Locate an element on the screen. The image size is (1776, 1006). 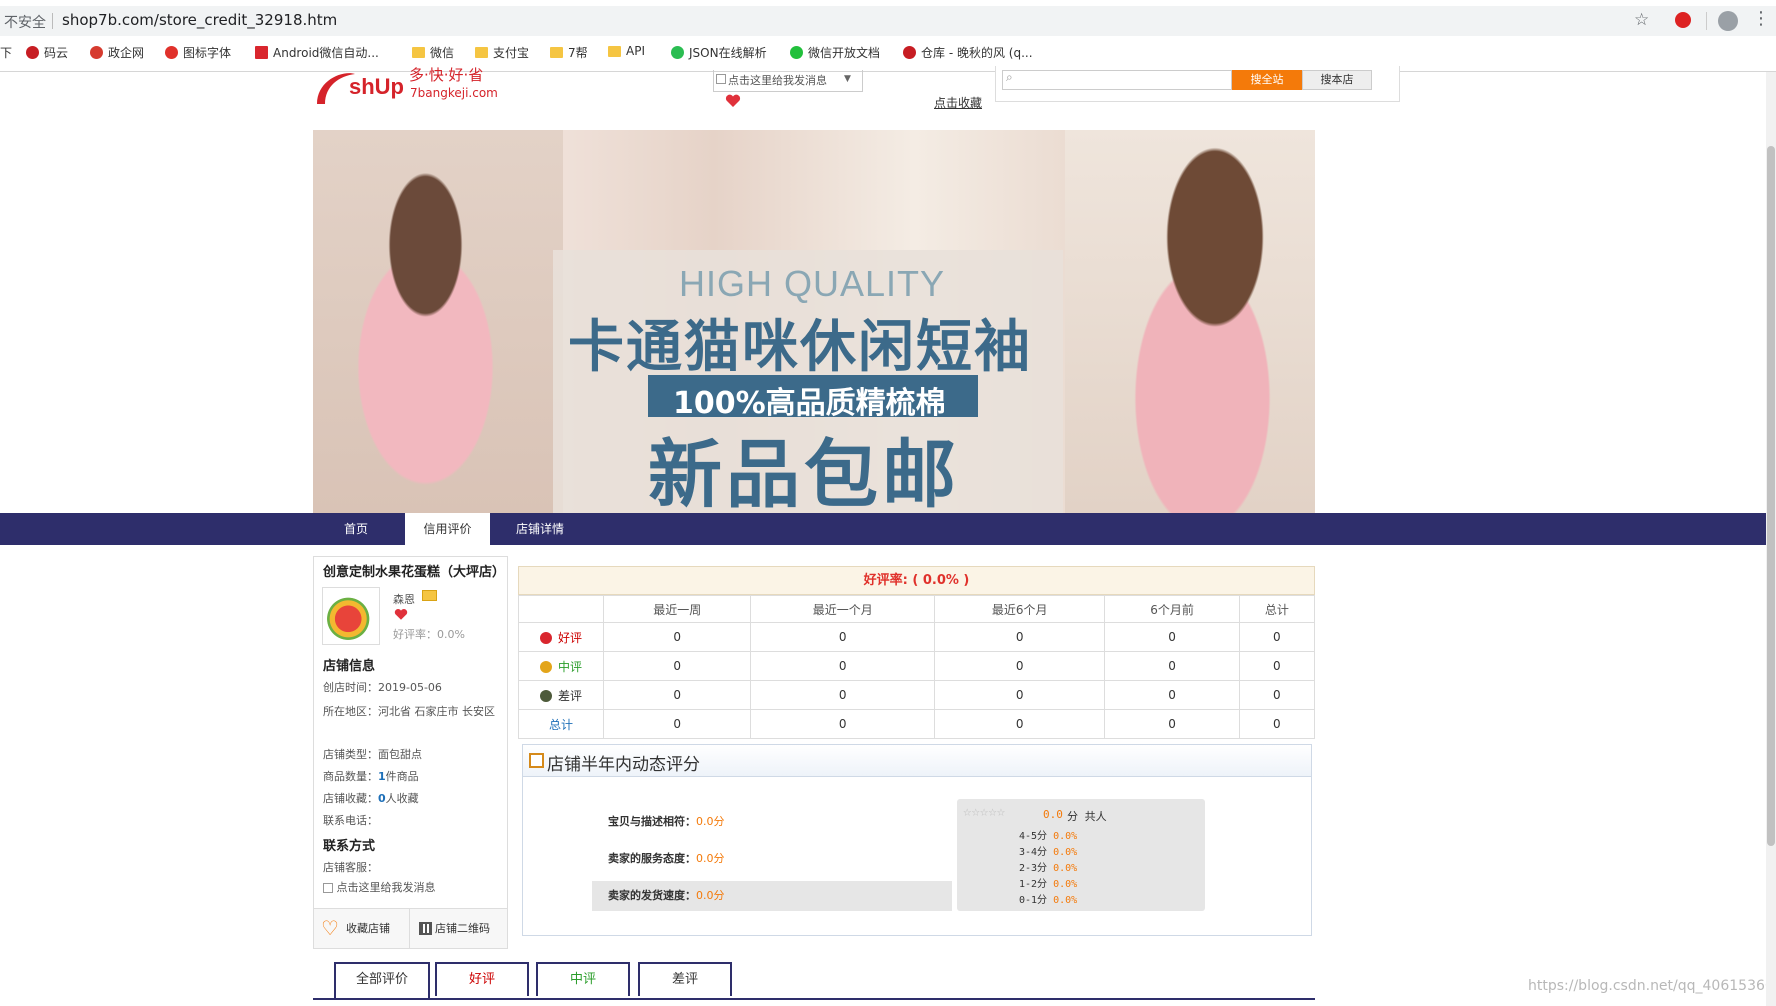
bookmark-item: 码云 is located at coordinates (47, 52).